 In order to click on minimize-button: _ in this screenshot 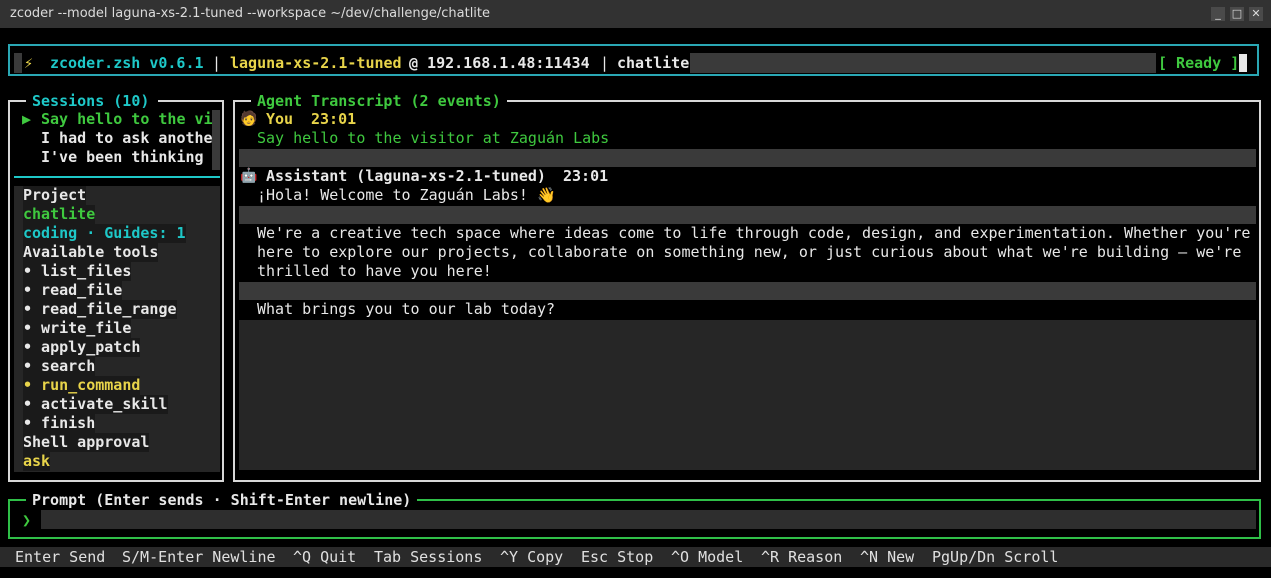, I will do `click(1218, 14)`.